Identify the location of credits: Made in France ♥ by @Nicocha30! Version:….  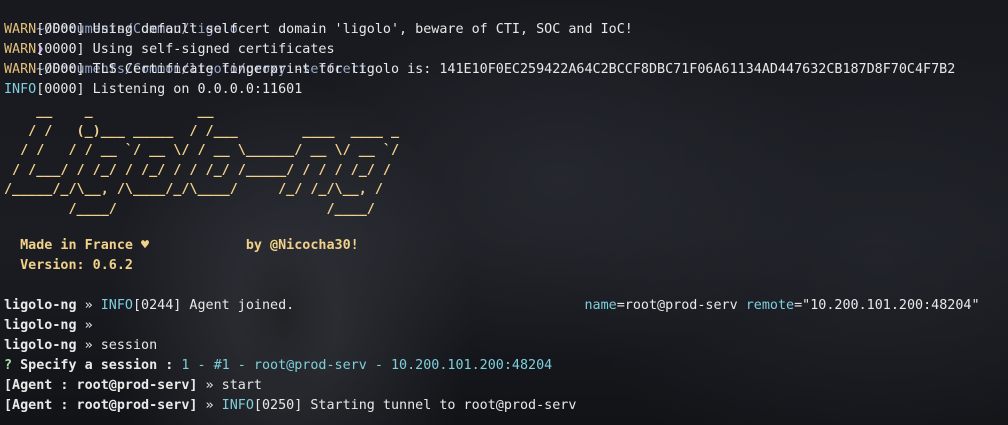
(181, 256).